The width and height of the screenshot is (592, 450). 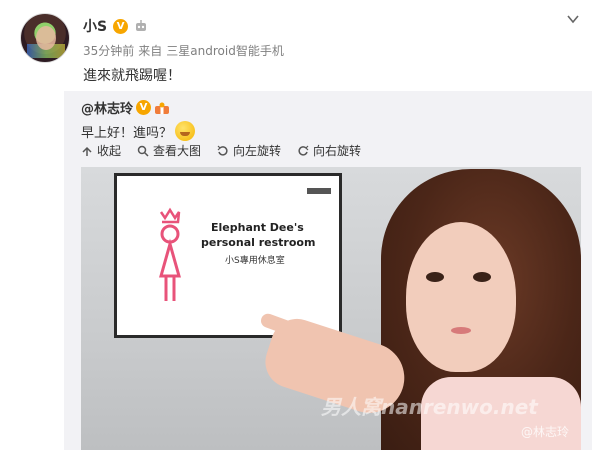 I want to click on photo-watermark: 男人窝nanrenwo.net, so click(x=429, y=407).